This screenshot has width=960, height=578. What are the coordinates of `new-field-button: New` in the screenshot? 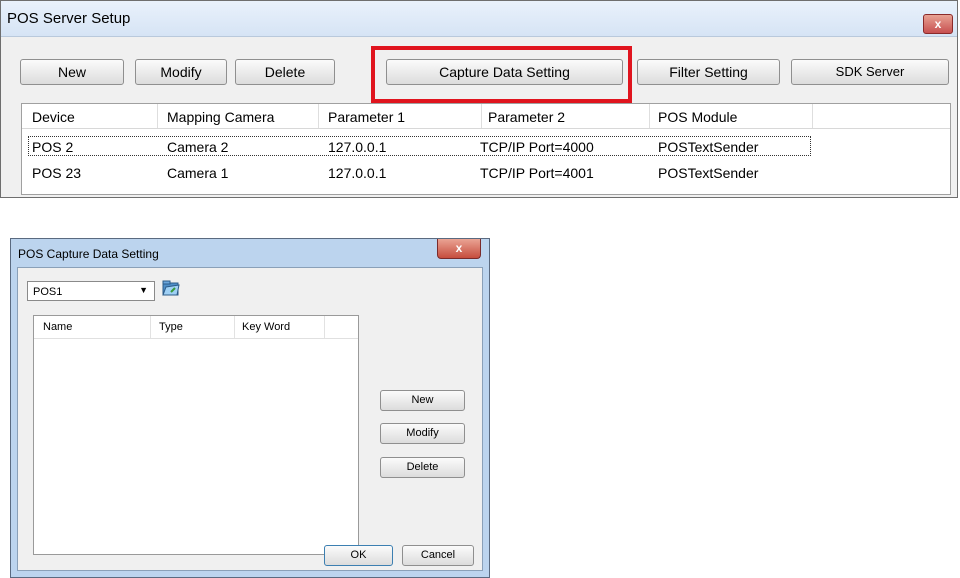 It's located at (422, 400).